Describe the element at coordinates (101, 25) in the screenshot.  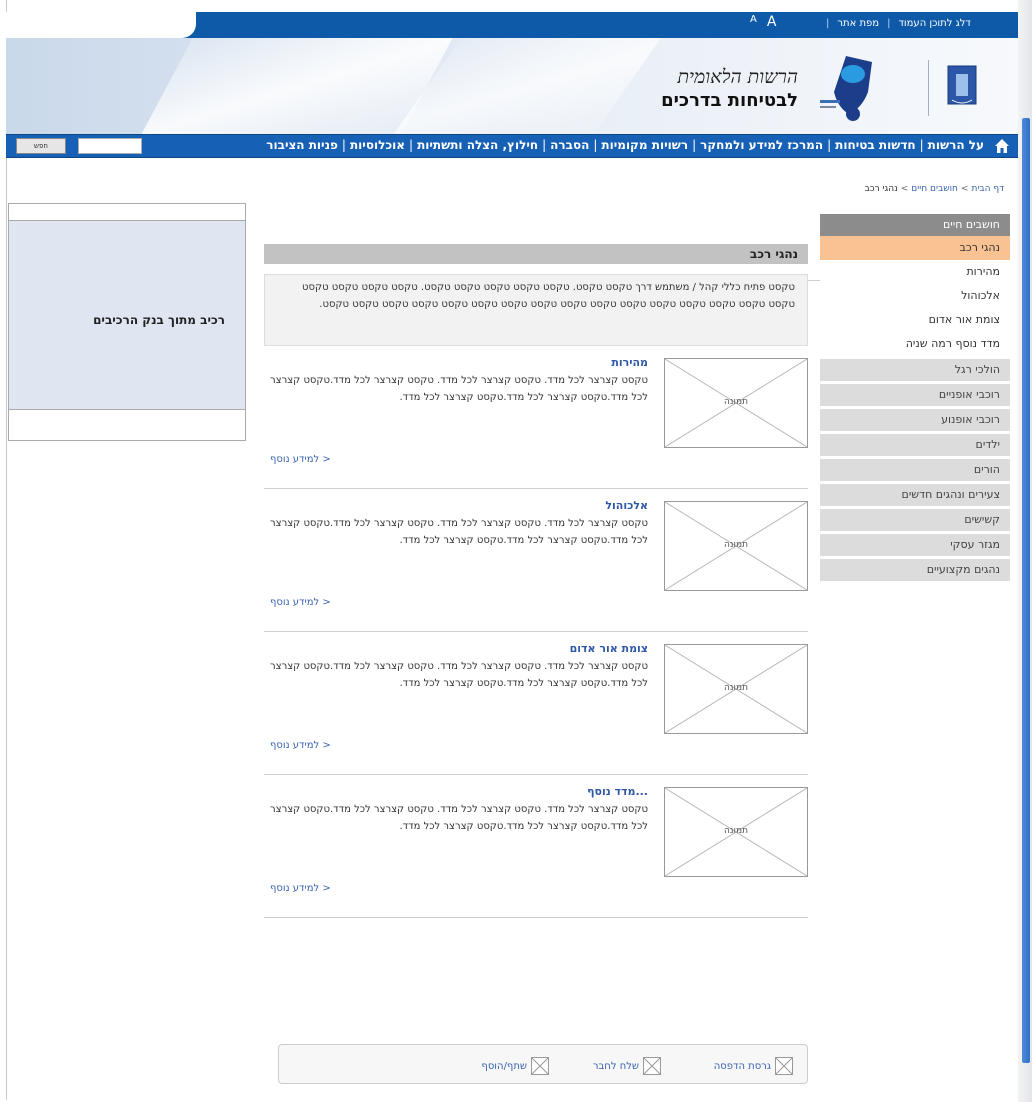
I see `top-bar-cutout` at that location.